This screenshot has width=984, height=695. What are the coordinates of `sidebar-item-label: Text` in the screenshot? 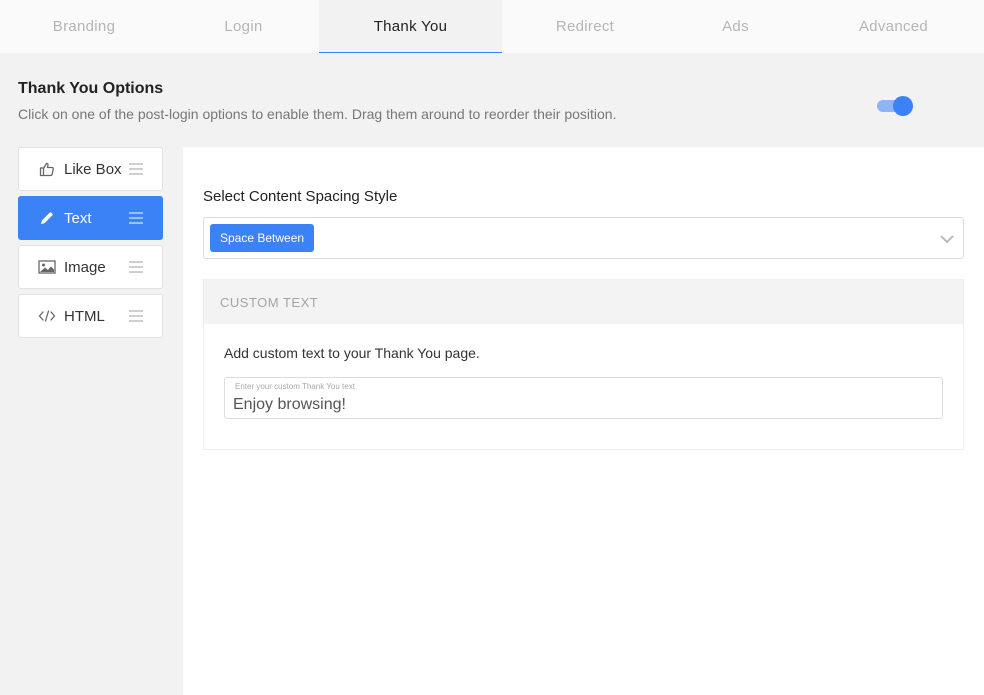 It's located at (78, 218).